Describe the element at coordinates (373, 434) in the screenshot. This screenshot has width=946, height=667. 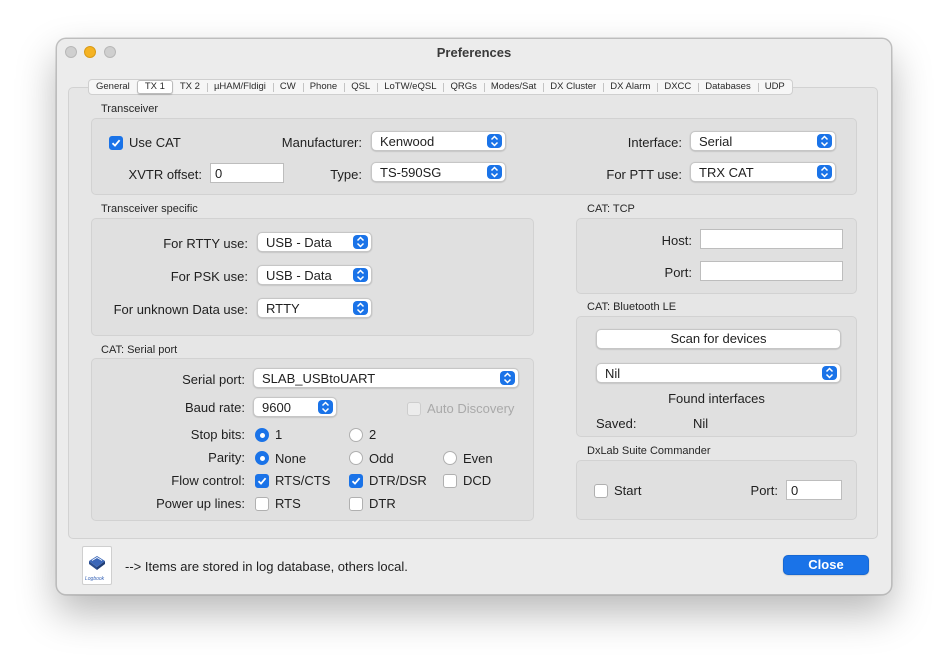
I see `stop-bits-2-label: 2` at that location.